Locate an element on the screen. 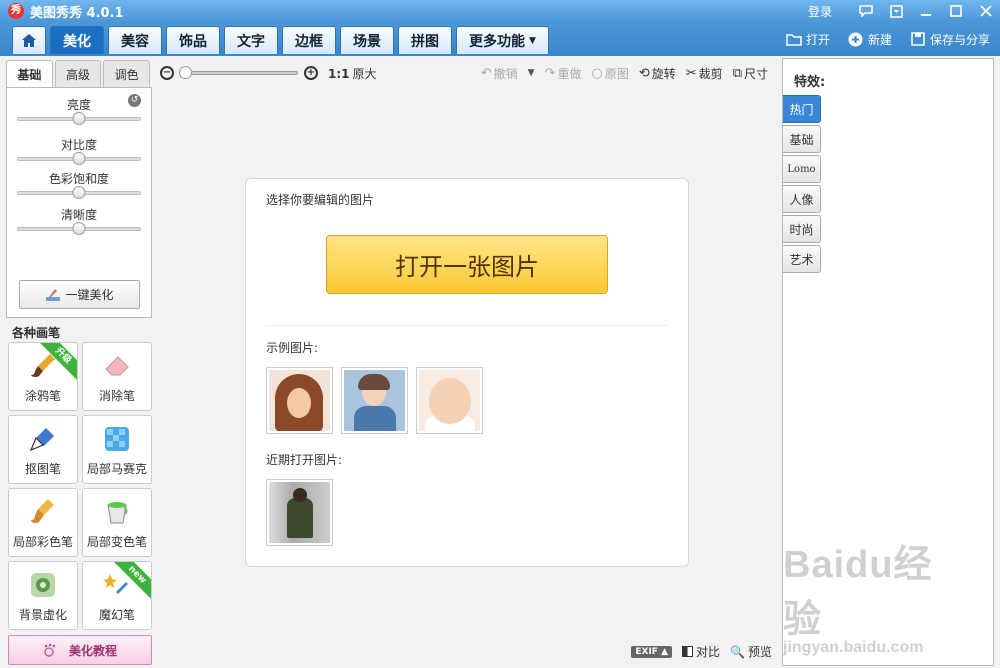 The width and height of the screenshot is (1000, 668). tab-beautify: 美化 is located at coordinates (77, 40).